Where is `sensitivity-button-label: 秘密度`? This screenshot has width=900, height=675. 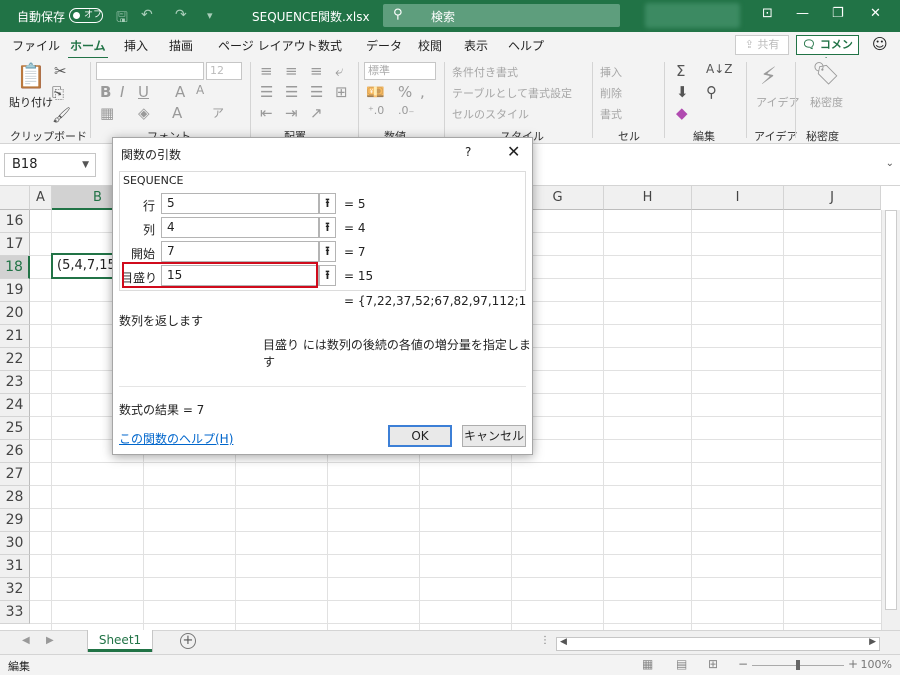
sensitivity-button-label: 秘密度 is located at coordinates (826, 102).